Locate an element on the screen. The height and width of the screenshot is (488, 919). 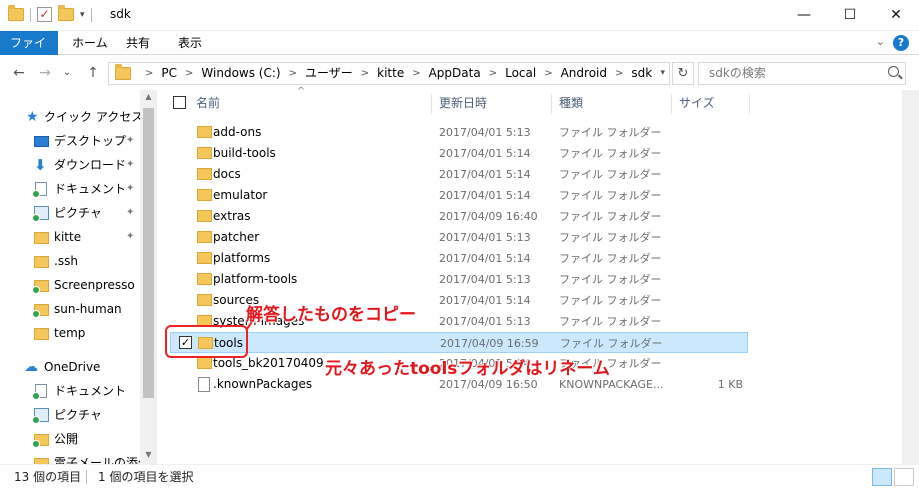
sidebar-item-temp: temp is located at coordinates (70, 333).